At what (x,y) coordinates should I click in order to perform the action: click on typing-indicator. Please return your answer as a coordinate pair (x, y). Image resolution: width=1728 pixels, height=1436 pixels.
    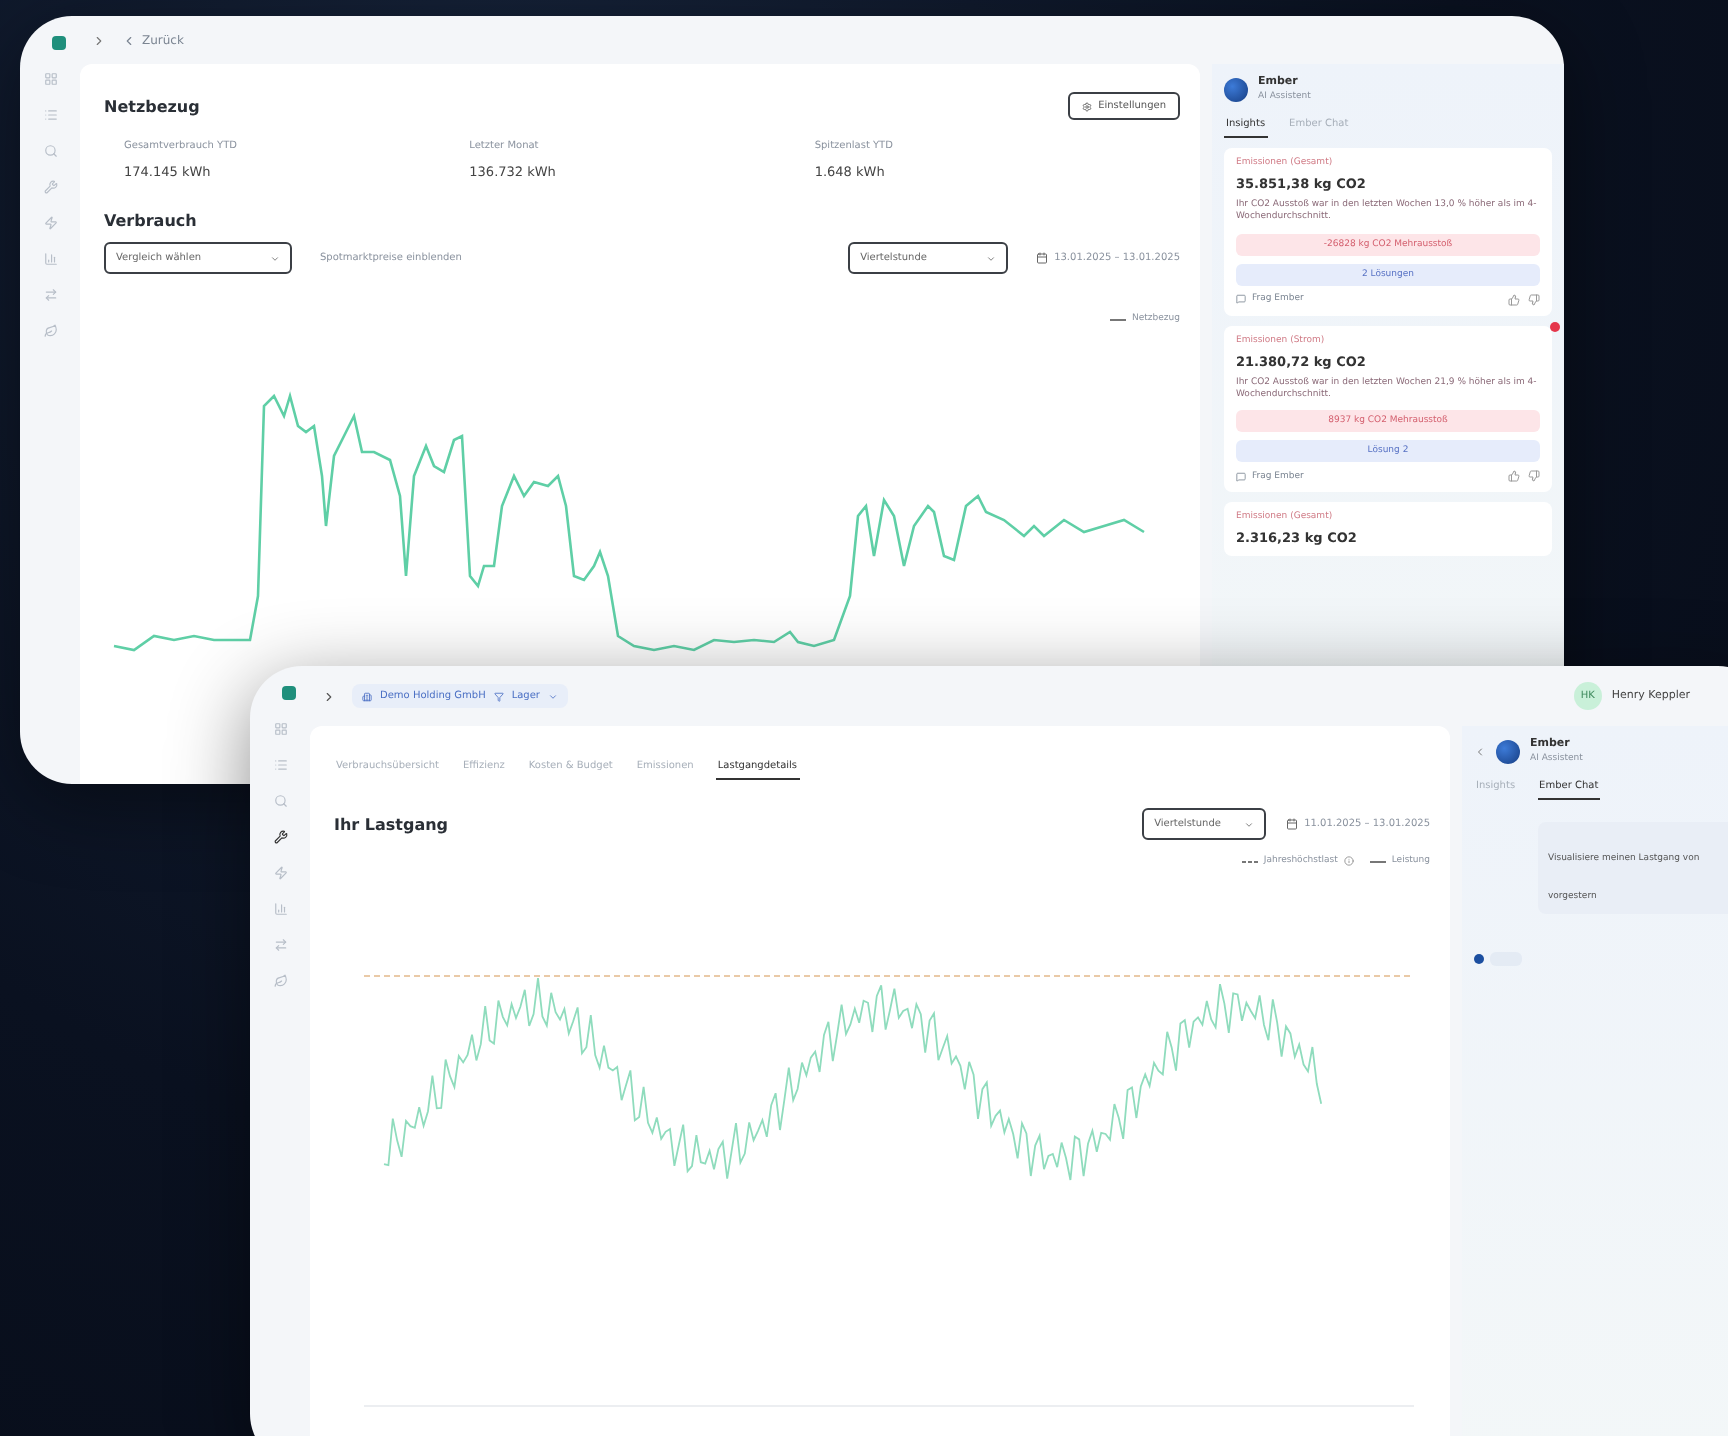
    Looking at the image, I should click on (1498, 959).